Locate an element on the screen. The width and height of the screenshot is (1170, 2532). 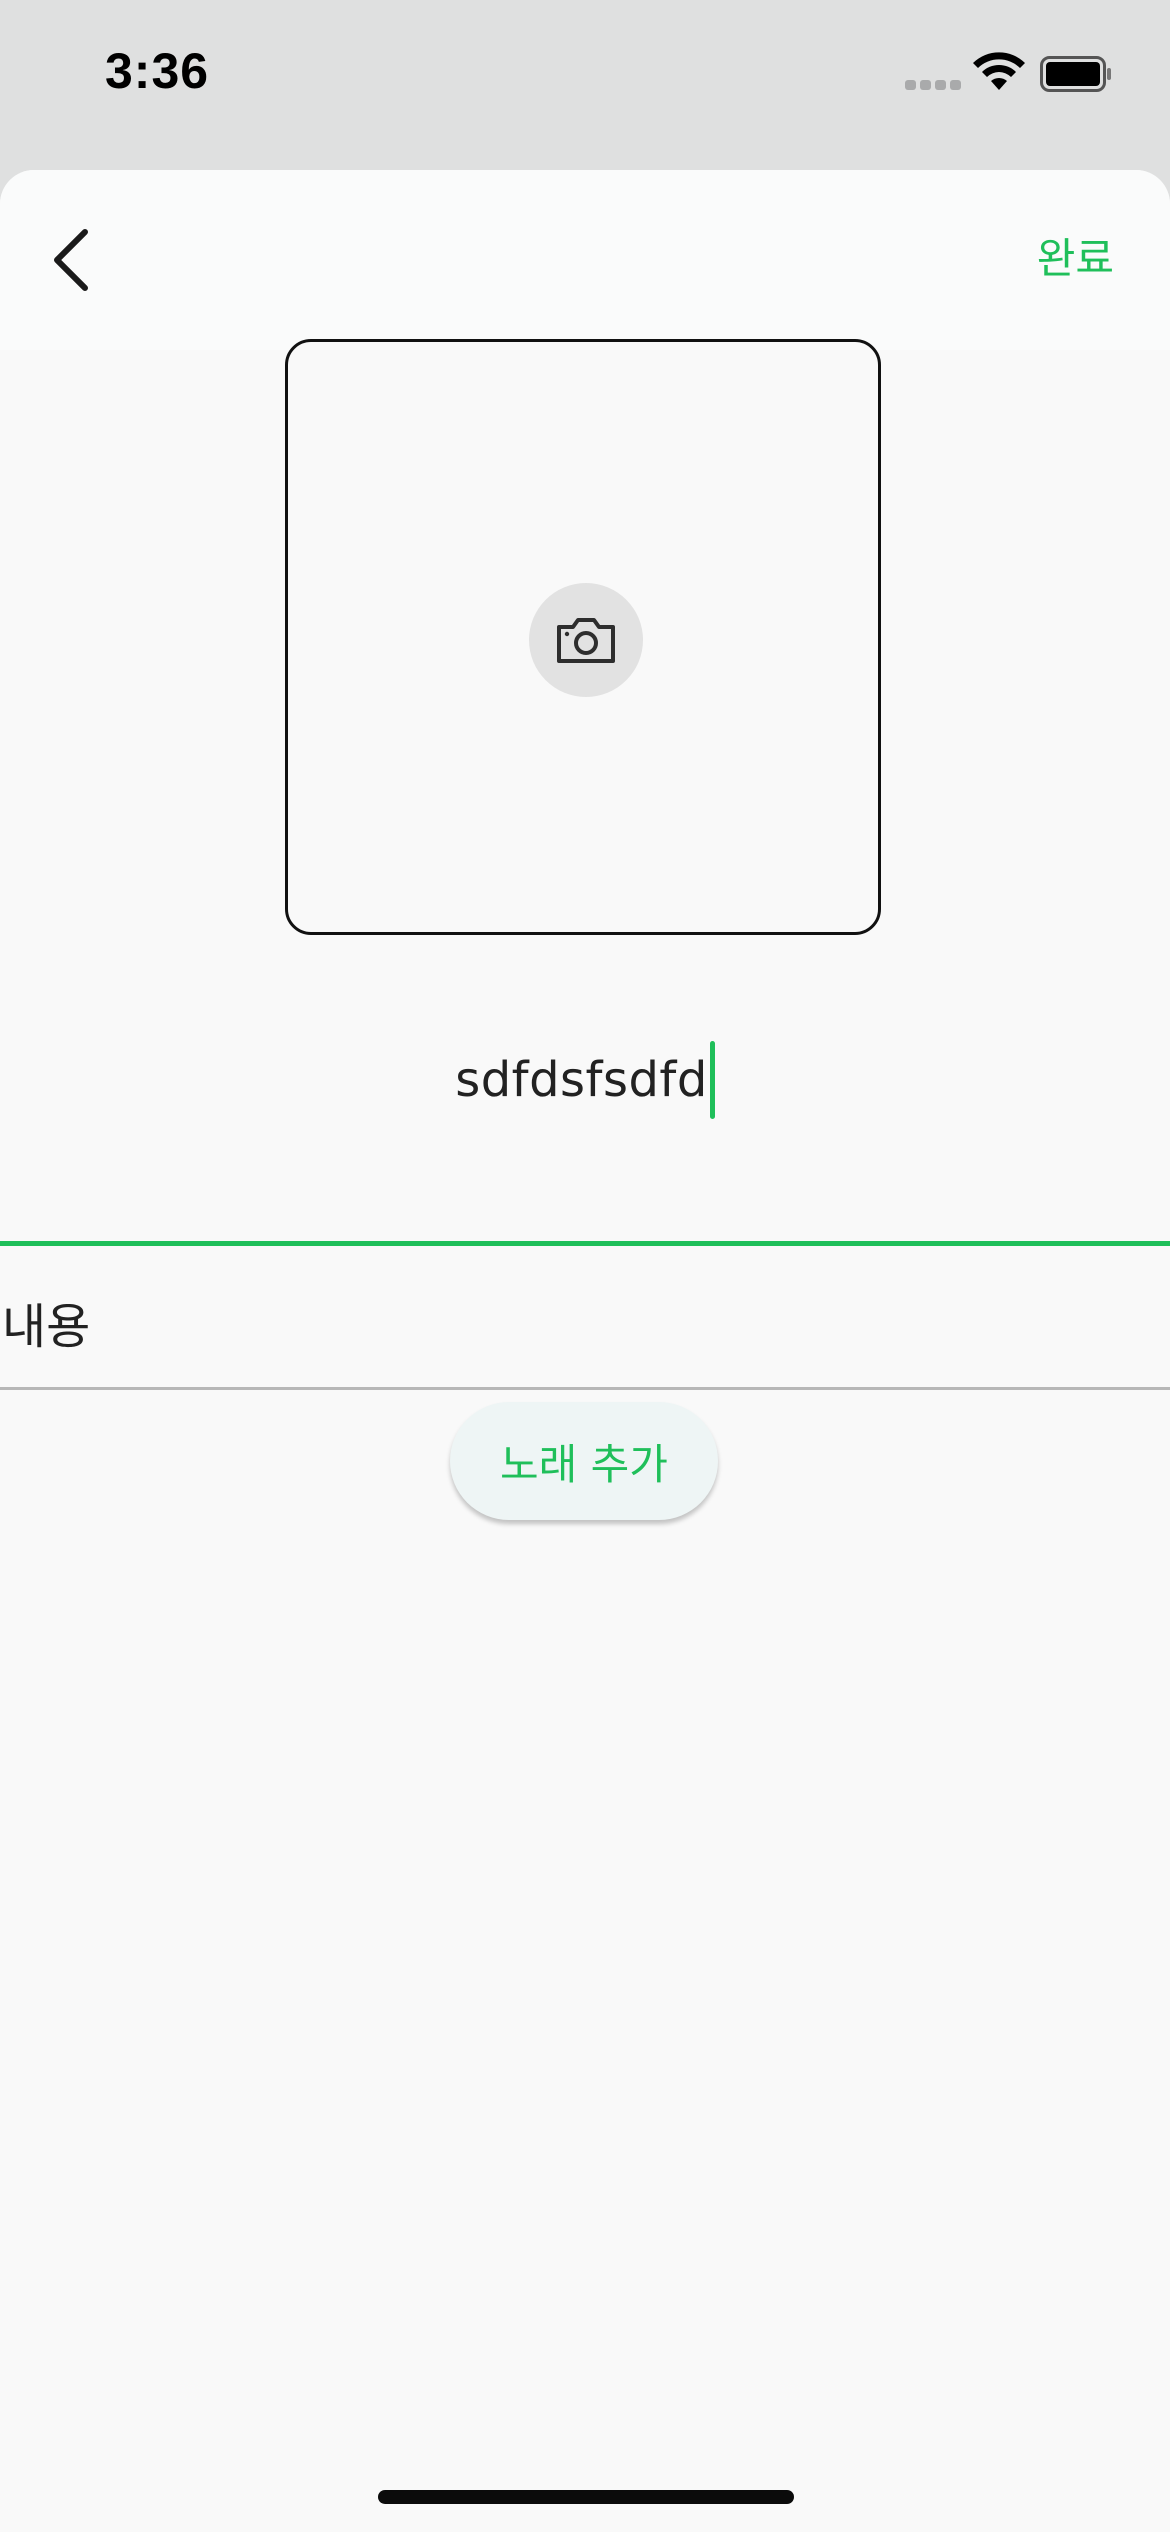
home-indicator is located at coordinates (586, 2497).